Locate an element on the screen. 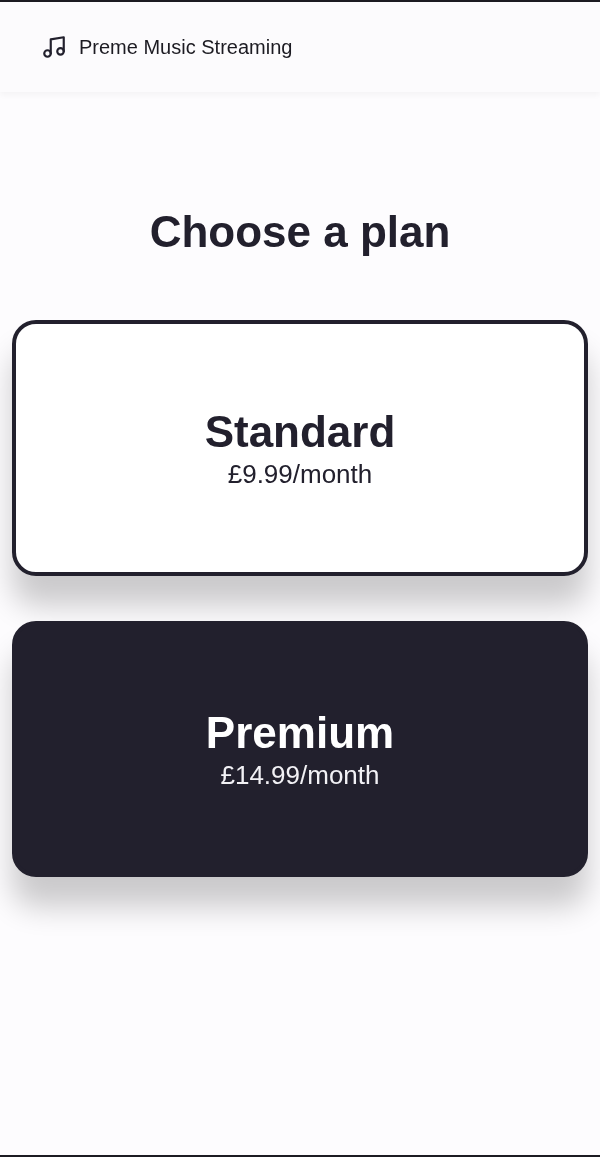 This screenshot has height=1157, width=600. music-note-icon is located at coordinates (54, 47).